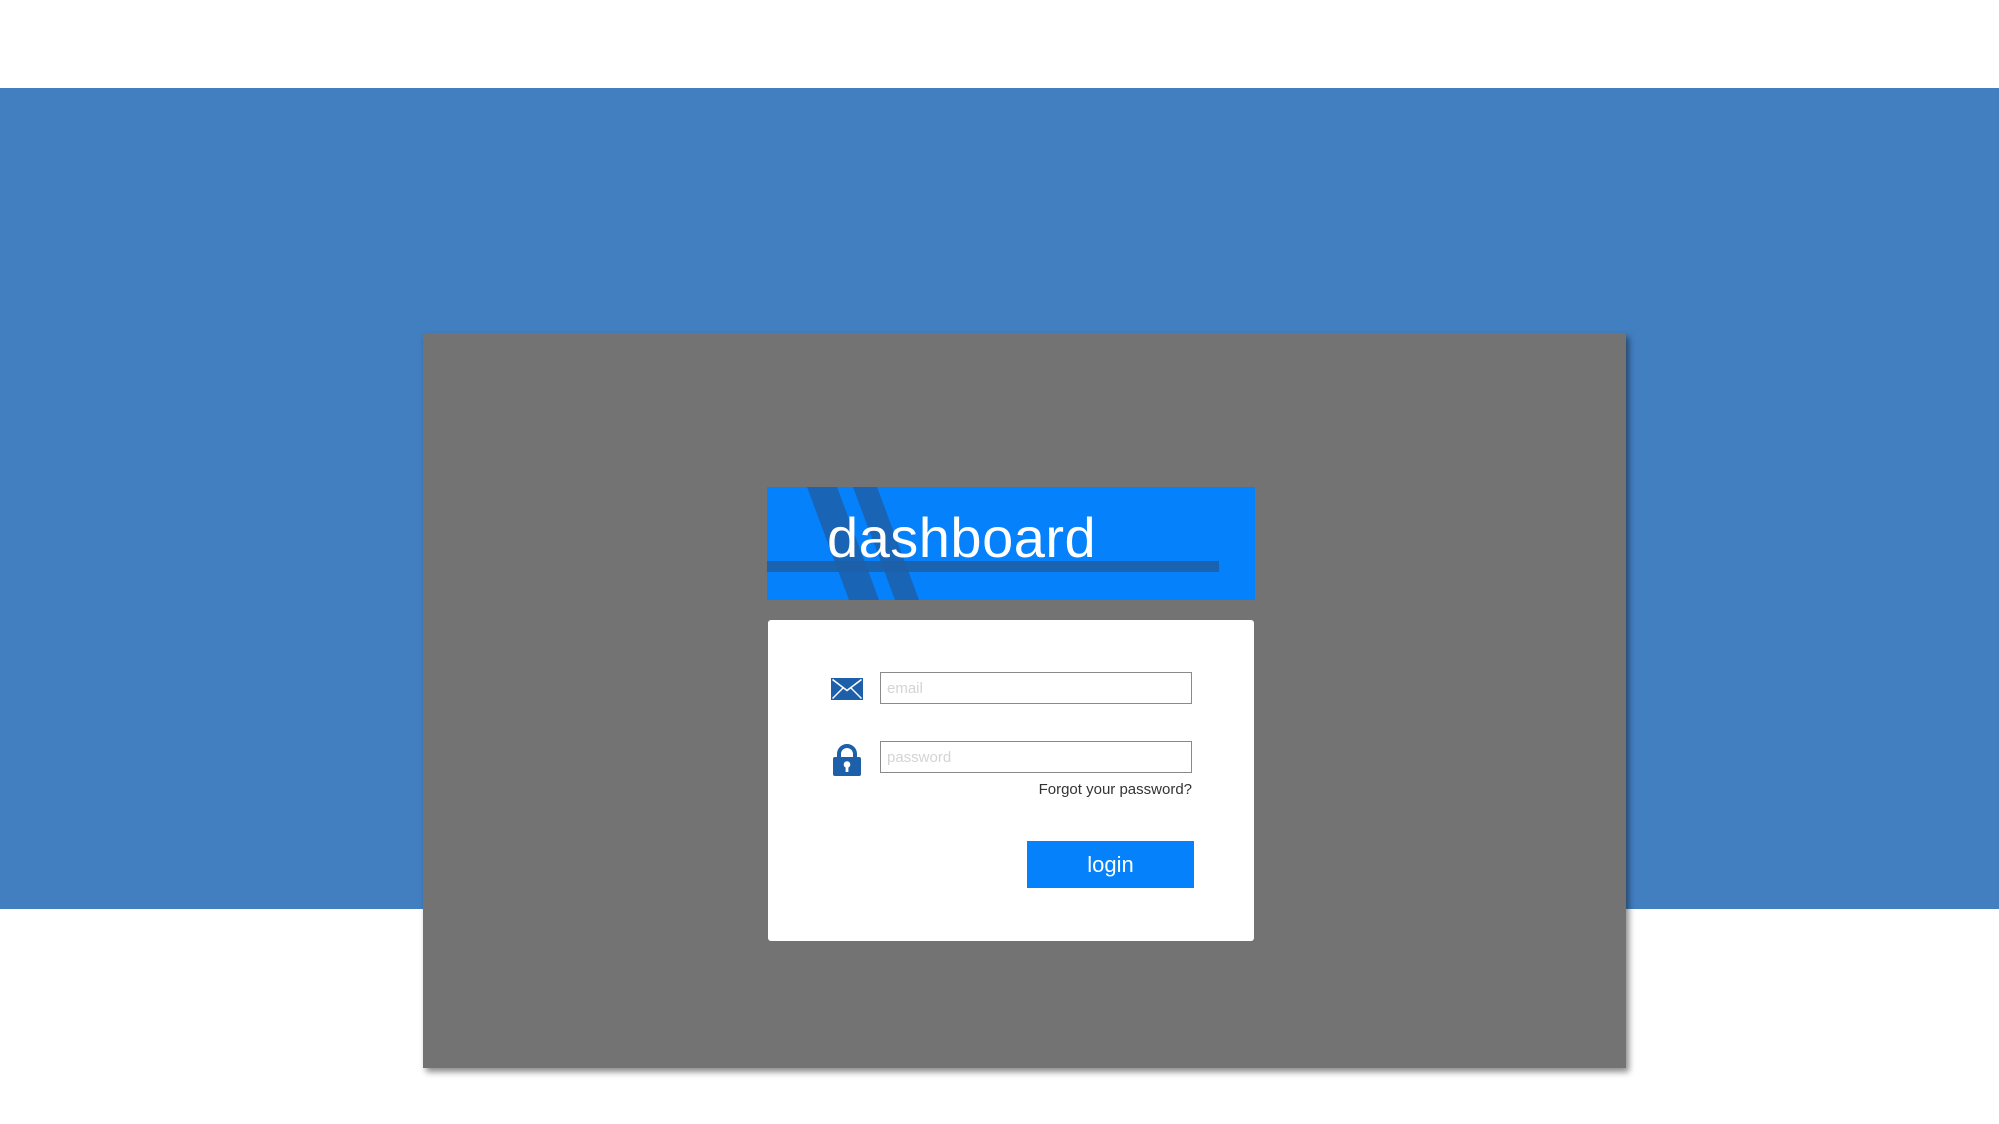  Describe the element at coordinates (847, 689) in the screenshot. I see `envelope-icon` at that location.